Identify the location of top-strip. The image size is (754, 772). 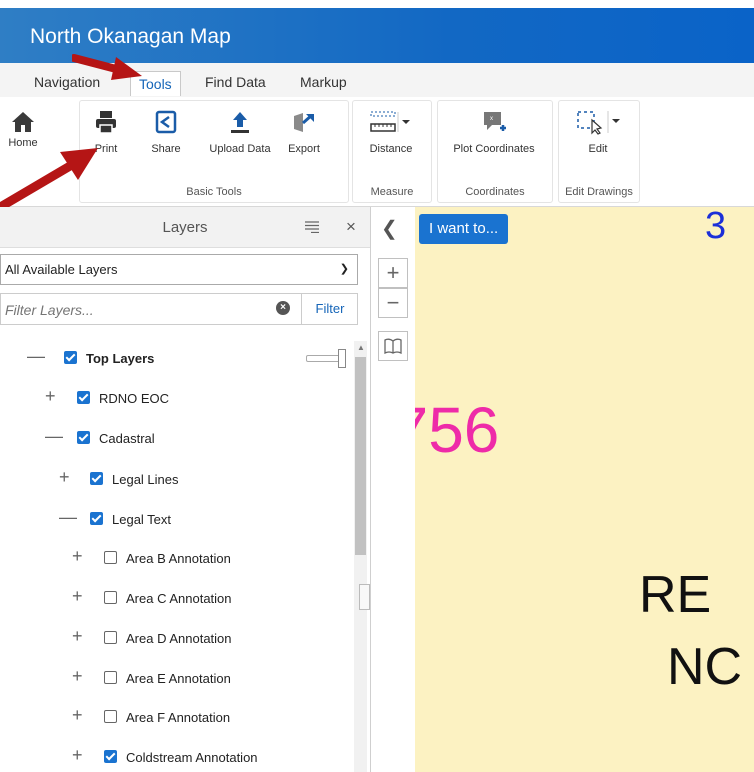
(377, 4).